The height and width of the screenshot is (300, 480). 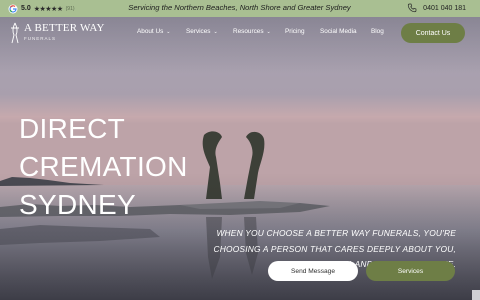 What do you see at coordinates (150, 31) in the screenshot?
I see `nav-label: About Us` at bounding box center [150, 31].